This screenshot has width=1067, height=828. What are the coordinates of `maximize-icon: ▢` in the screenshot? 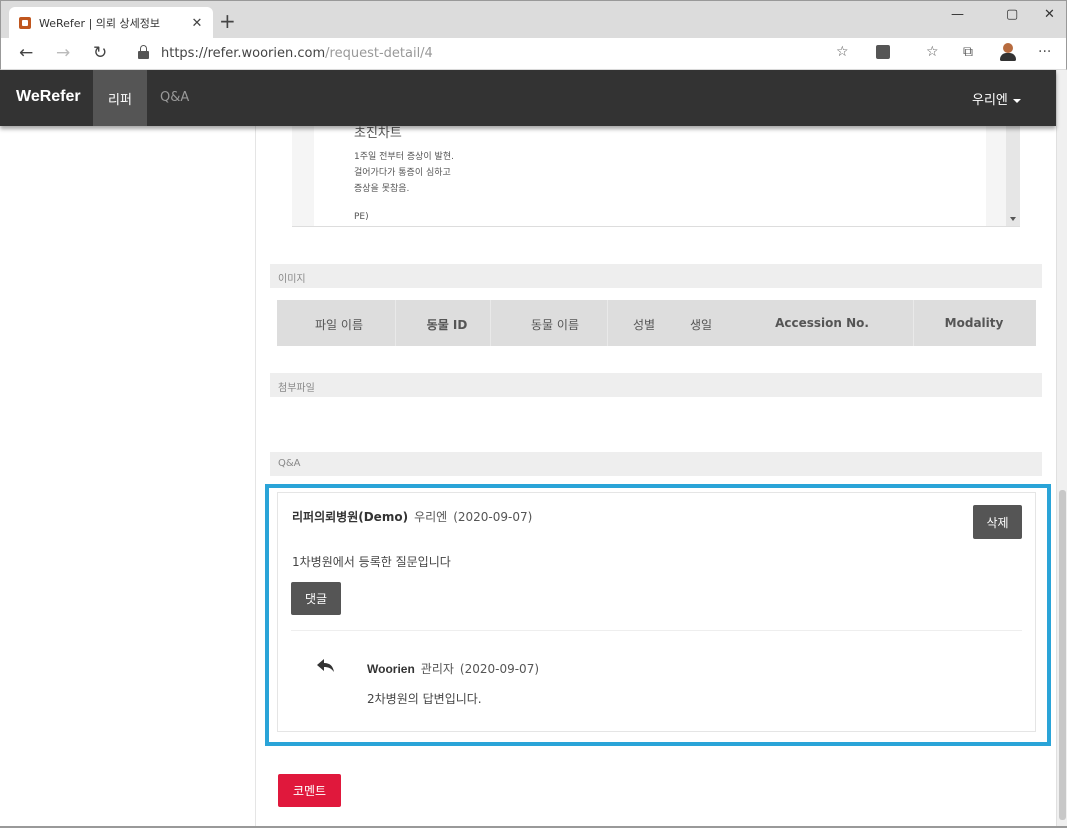 It's located at (1012, 14).